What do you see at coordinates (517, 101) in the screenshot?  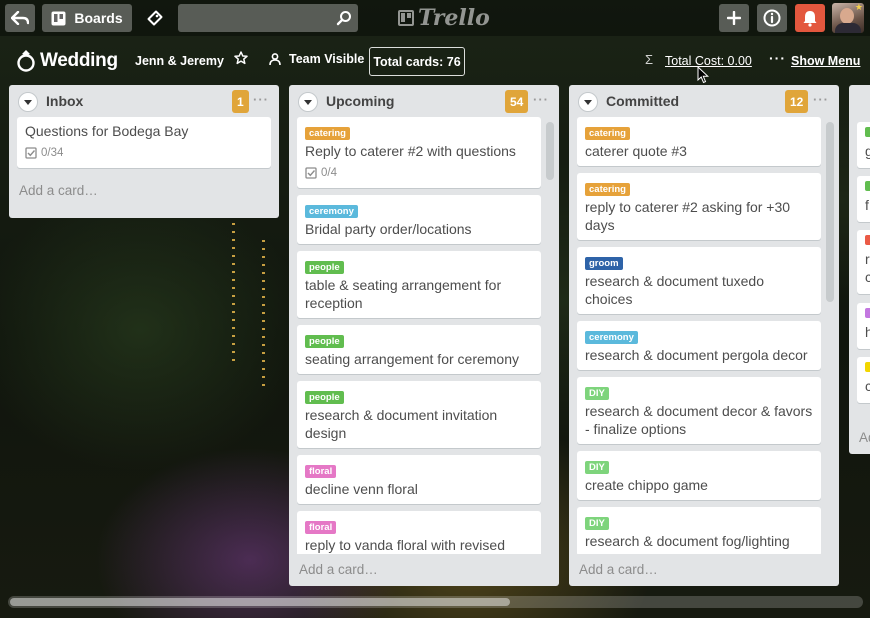 I see `card-count-badge: 54` at bounding box center [517, 101].